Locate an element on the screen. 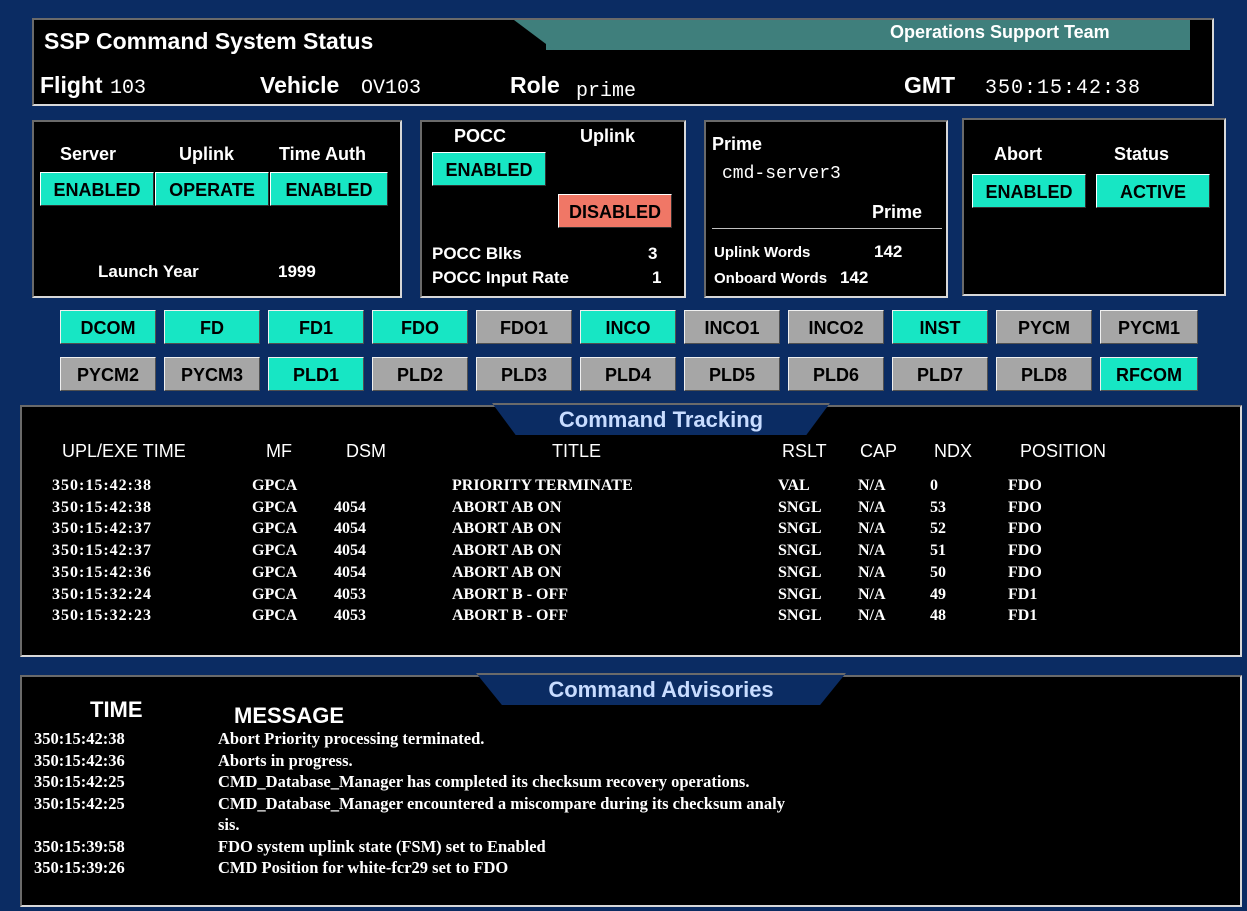 The image size is (1247, 911). prime-label: Prime is located at coordinates (737, 144).